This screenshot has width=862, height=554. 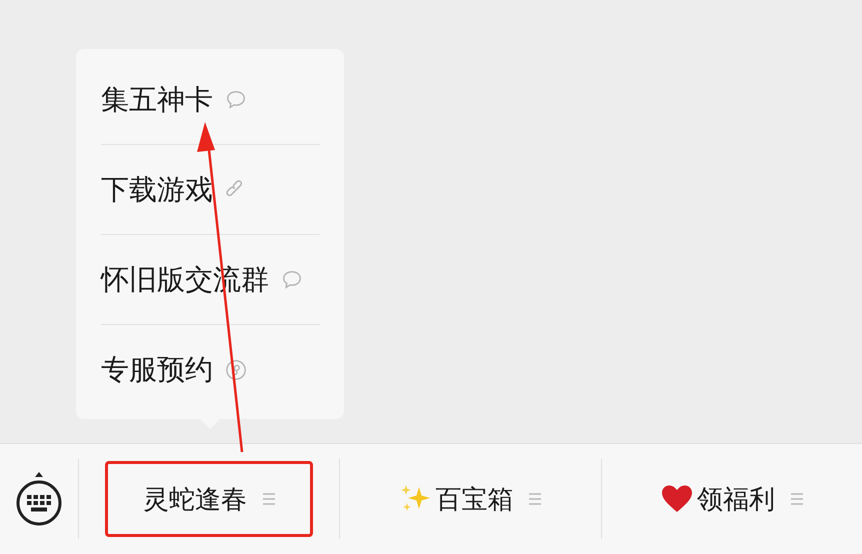 I want to click on keyboard-icon, so click(x=39, y=499).